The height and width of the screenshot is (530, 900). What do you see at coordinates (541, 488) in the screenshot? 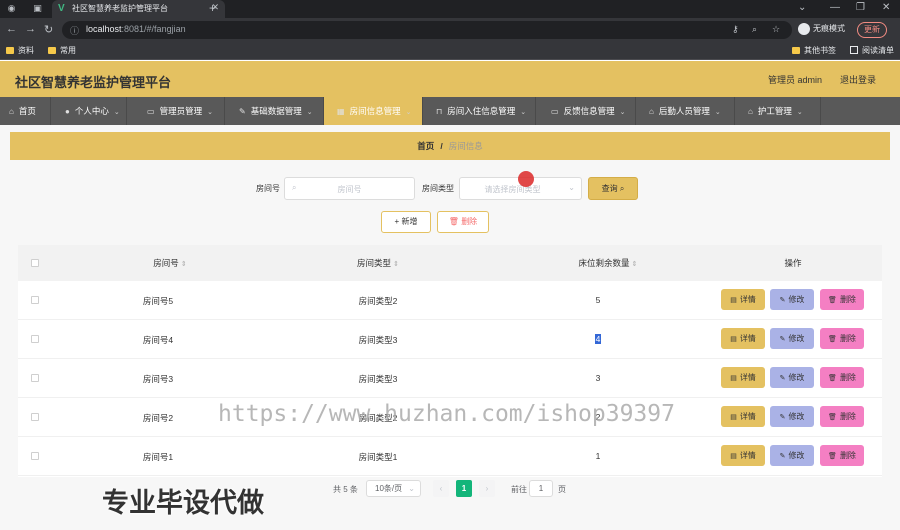
I see `goto-page-input: 1` at bounding box center [541, 488].